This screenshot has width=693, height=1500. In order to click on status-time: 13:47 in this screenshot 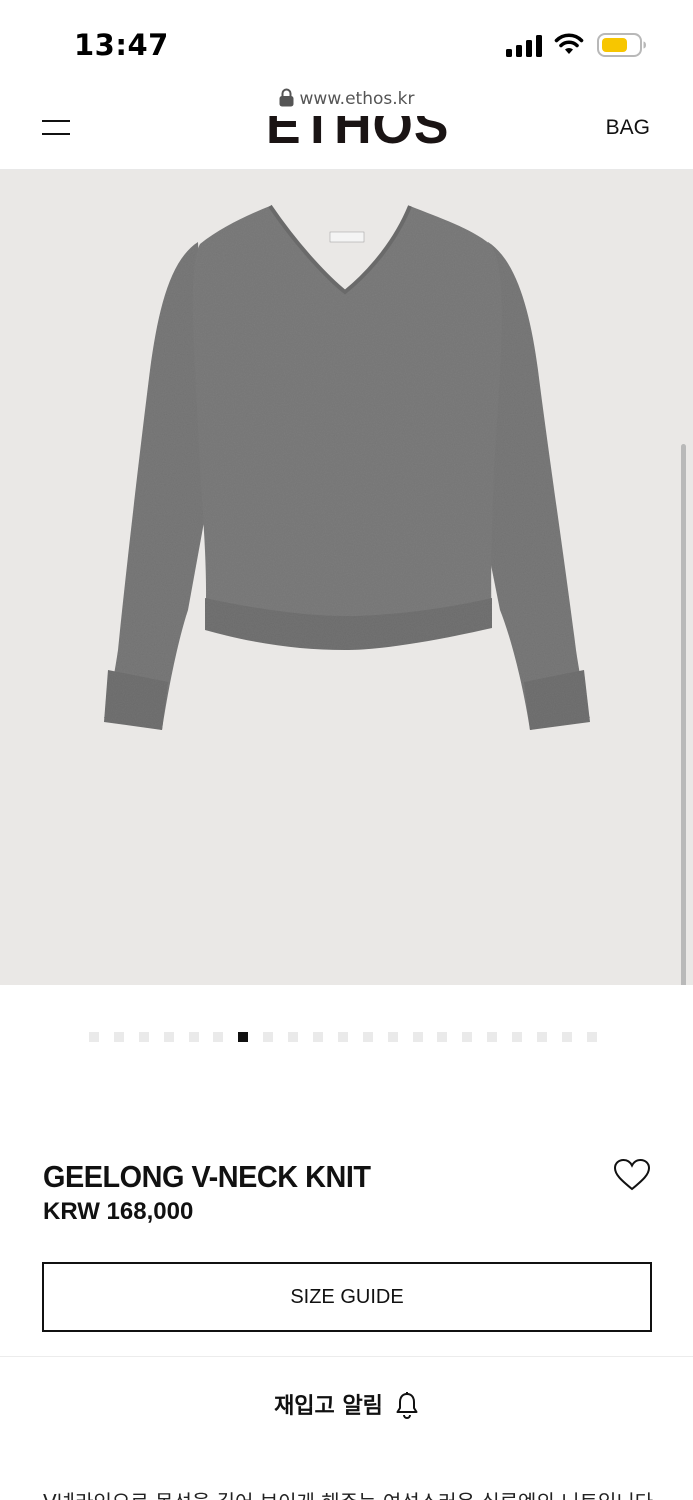, I will do `click(121, 45)`.